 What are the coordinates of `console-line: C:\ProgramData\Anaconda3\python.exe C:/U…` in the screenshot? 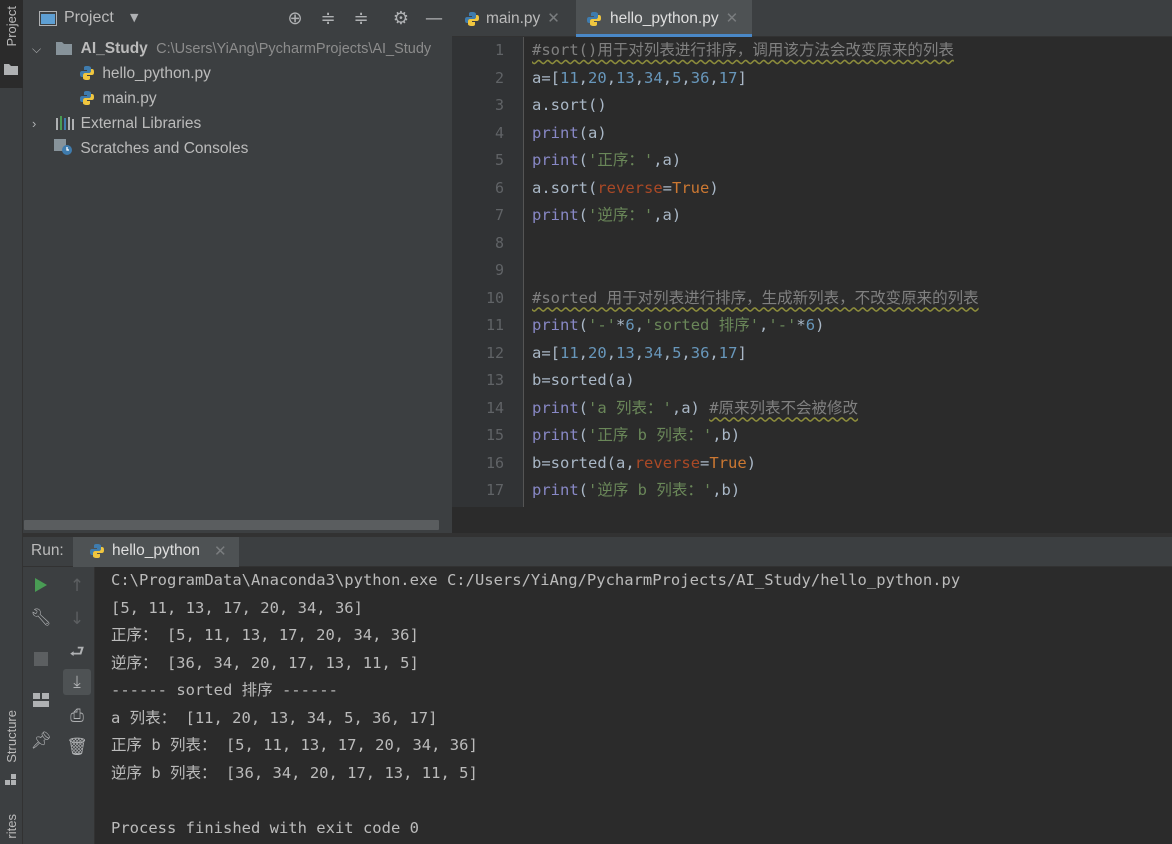 It's located at (536, 580).